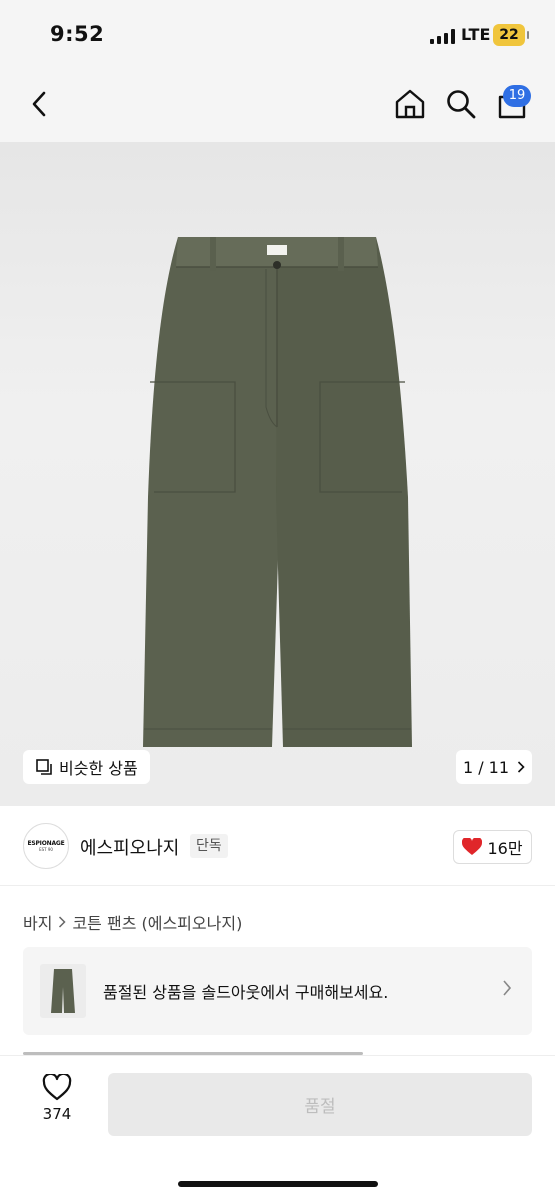 This screenshot has width=555, height=1200. I want to click on search-icon, so click(461, 104).